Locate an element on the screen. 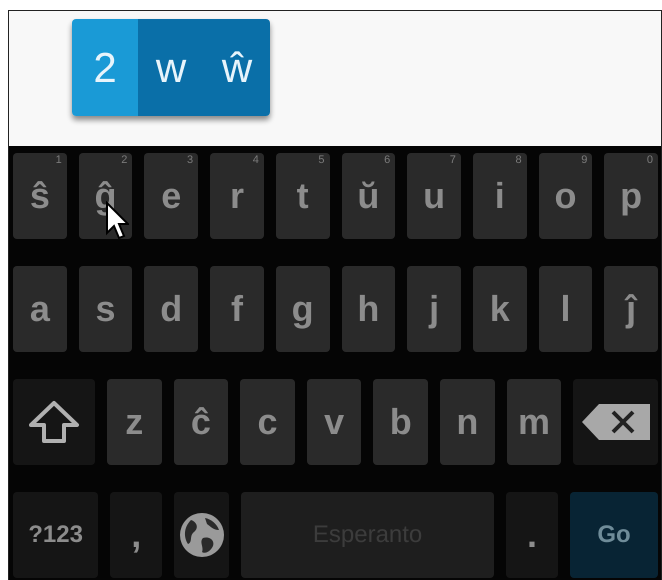  key: d is located at coordinates (171, 309).